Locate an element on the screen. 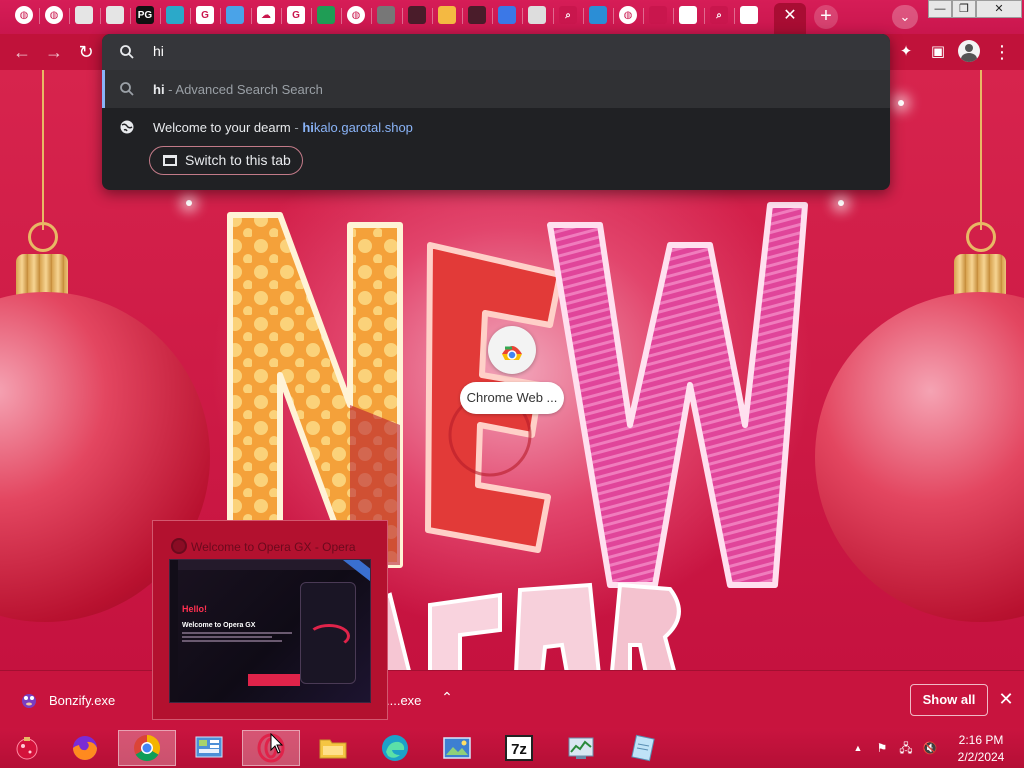 The height and width of the screenshot is (768, 1024). avatar-head is located at coordinates (969, 48).